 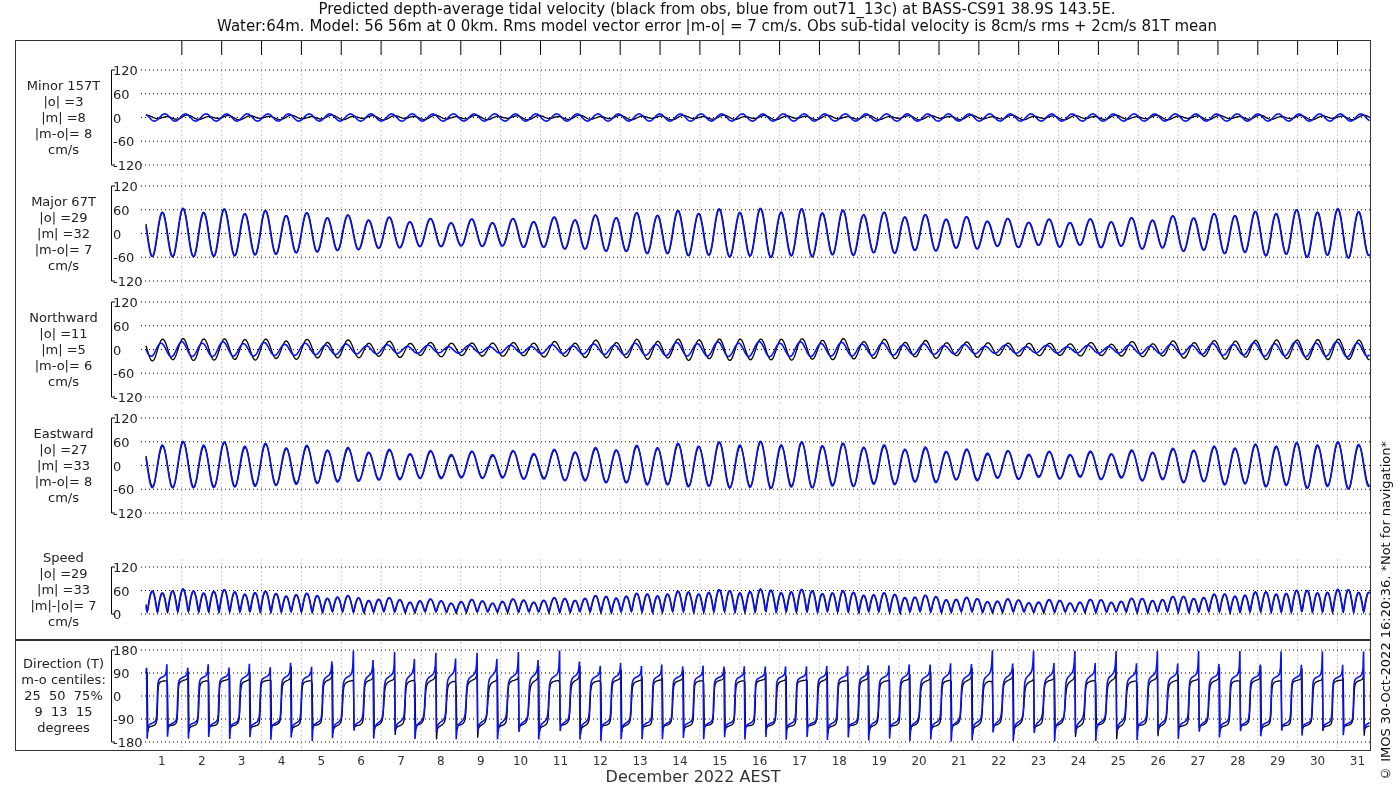 I want to click on stat-label: Major 67T, so click(x=63, y=201).